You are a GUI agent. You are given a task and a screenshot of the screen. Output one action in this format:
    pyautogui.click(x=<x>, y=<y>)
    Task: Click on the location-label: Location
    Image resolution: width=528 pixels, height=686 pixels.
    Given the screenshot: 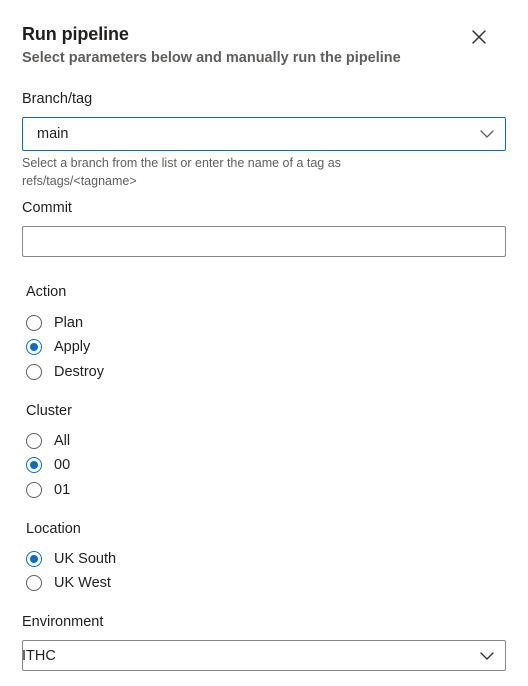 What is the action you would take?
    pyautogui.click(x=53, y=529)
    